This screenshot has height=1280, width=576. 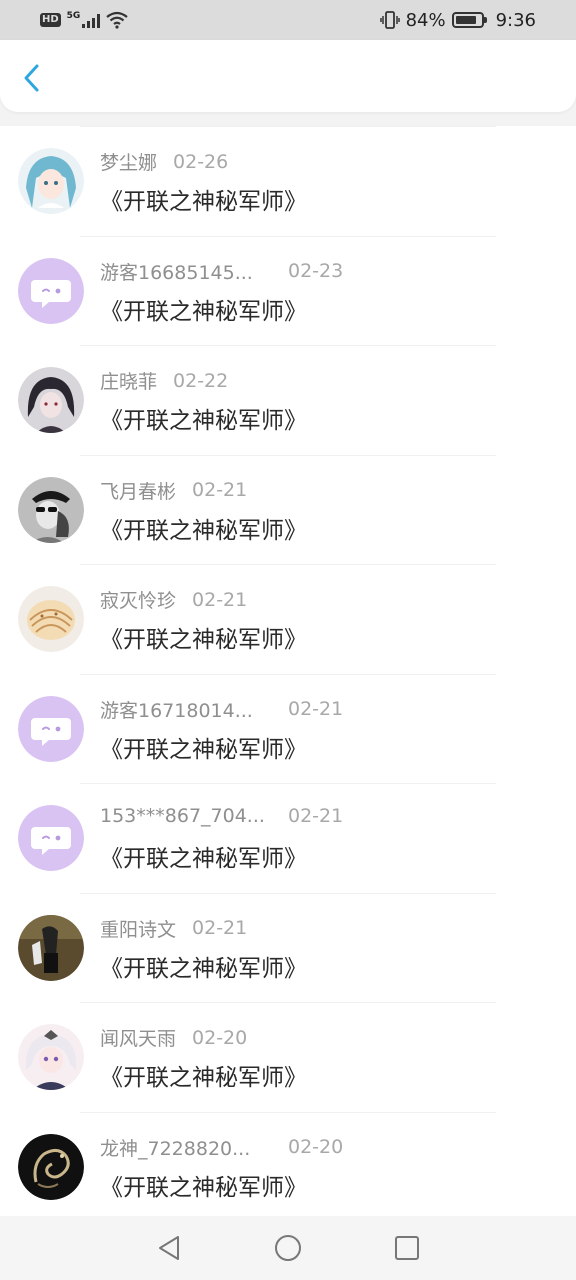 I want to click on hd-icon: HD, so click(x=50, y=20).